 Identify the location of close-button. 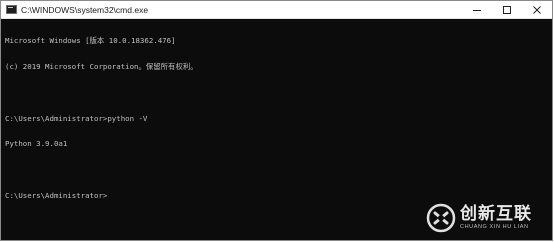
(537, 9).